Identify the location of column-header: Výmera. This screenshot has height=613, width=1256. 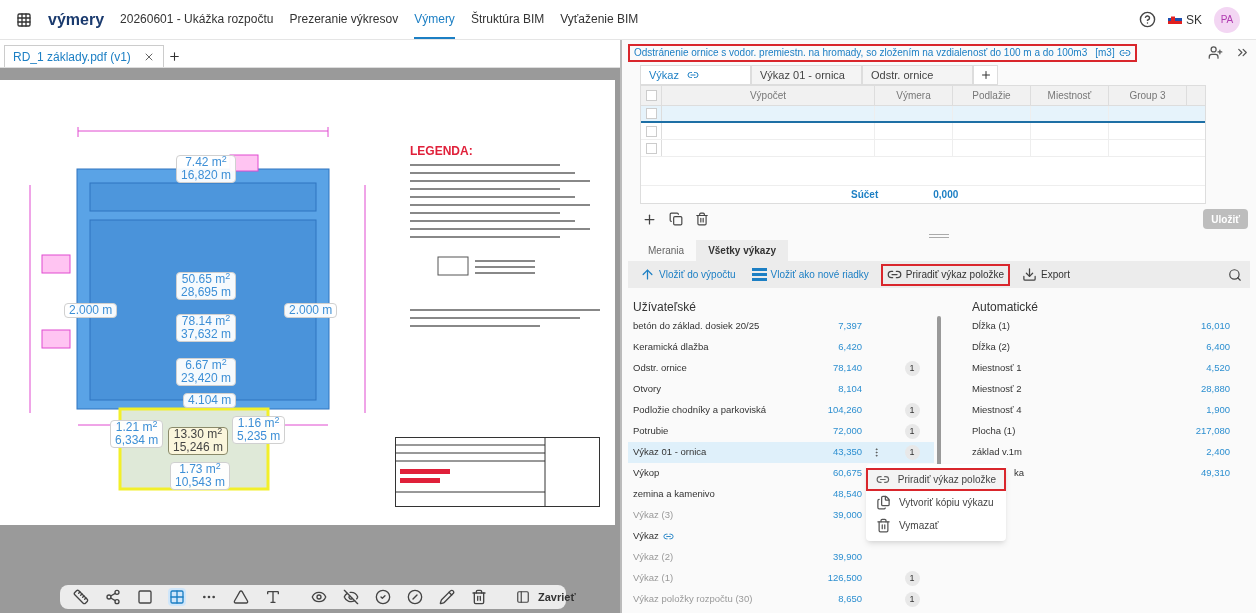
(914, 95).